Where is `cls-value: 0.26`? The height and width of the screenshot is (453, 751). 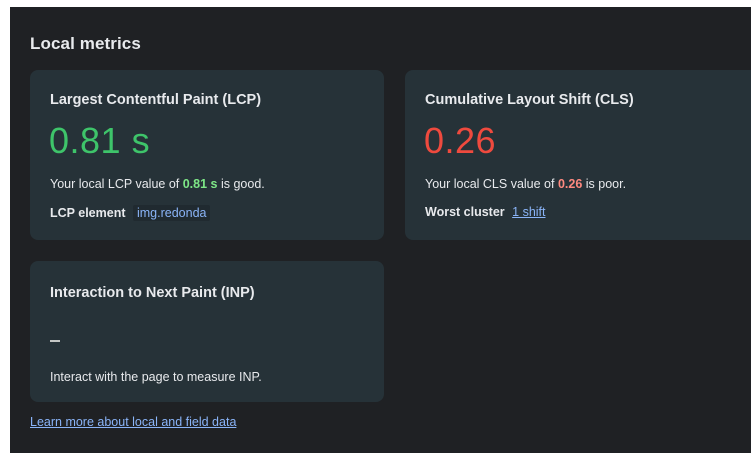
cls-value: 0.26 is located at coordinates (460, 140).